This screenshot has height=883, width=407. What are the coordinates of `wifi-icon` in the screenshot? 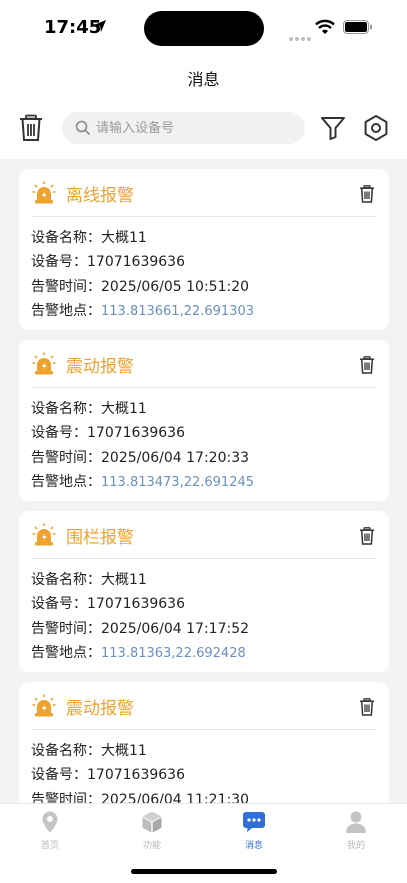 It's located at (325, 26).